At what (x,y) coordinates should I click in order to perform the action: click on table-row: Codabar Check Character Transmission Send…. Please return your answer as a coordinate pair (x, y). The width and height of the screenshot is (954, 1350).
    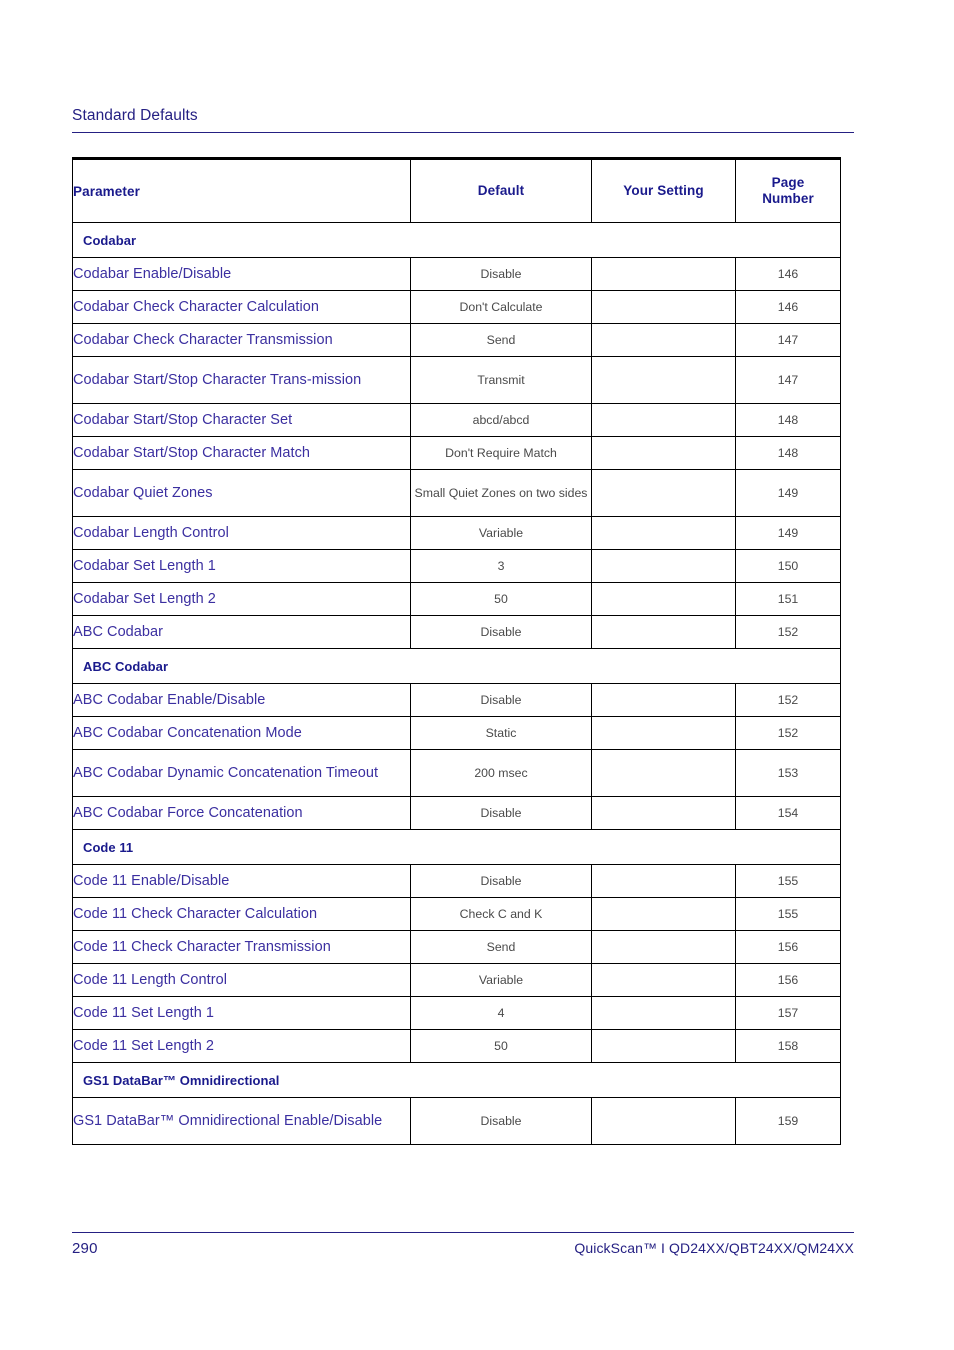
    Looking at the image, I should click on (456, 340).